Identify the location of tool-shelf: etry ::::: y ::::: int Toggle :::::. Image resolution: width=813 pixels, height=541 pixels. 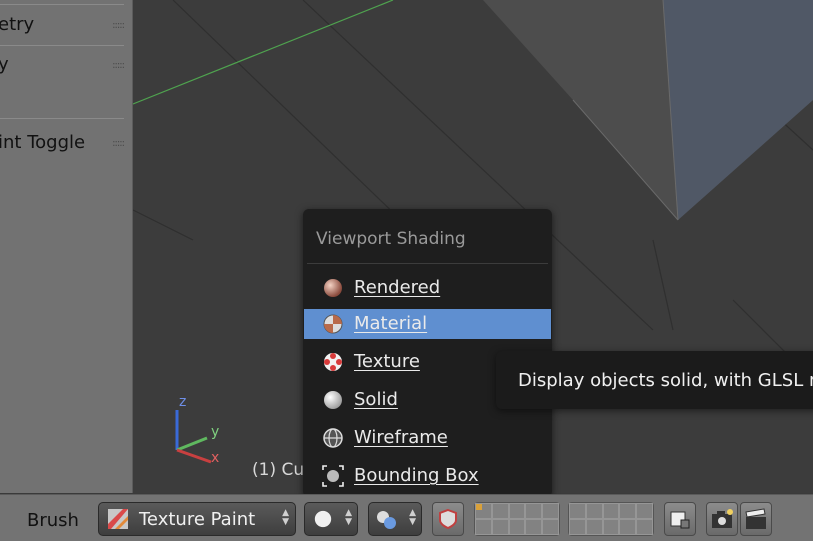
(66, 246).